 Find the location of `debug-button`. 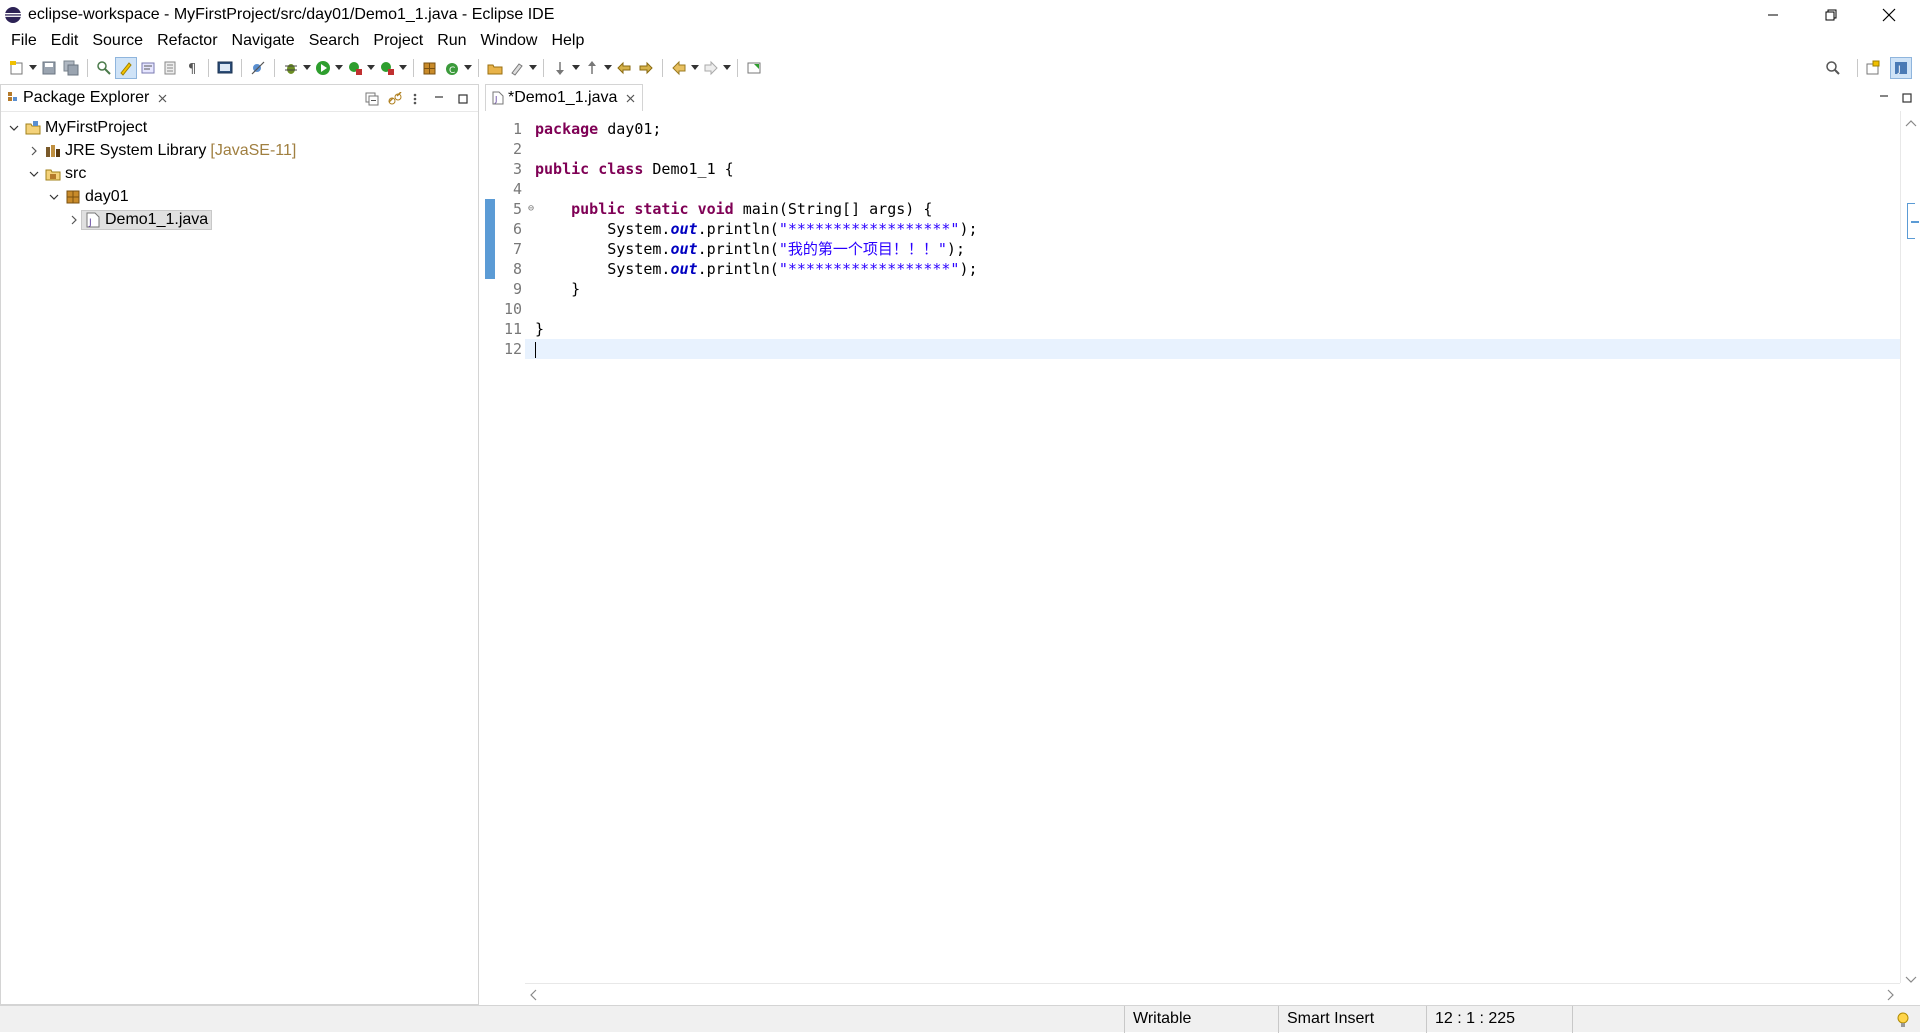

debug-button is located at coordinates (291, 68).